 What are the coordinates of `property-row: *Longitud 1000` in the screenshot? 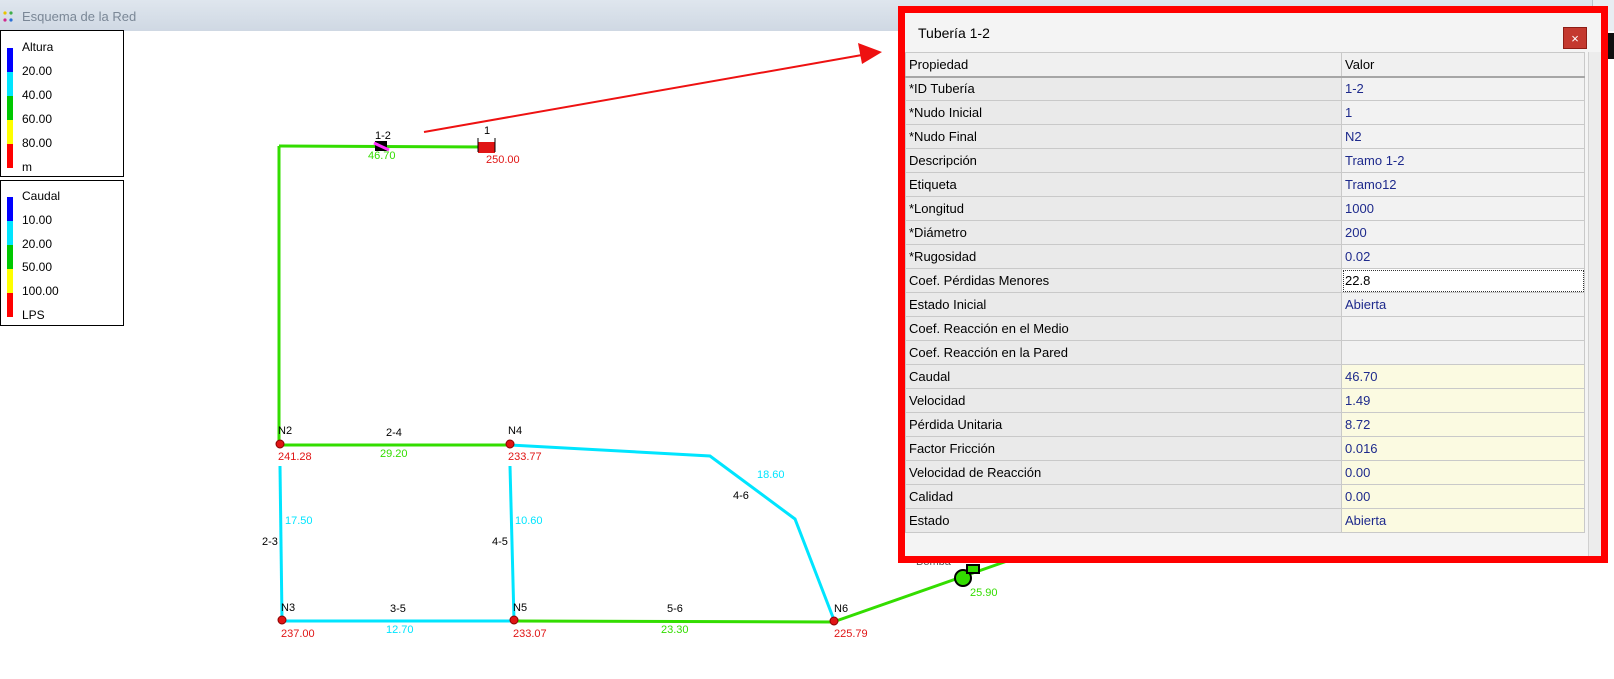 It's located at (1245, 208).